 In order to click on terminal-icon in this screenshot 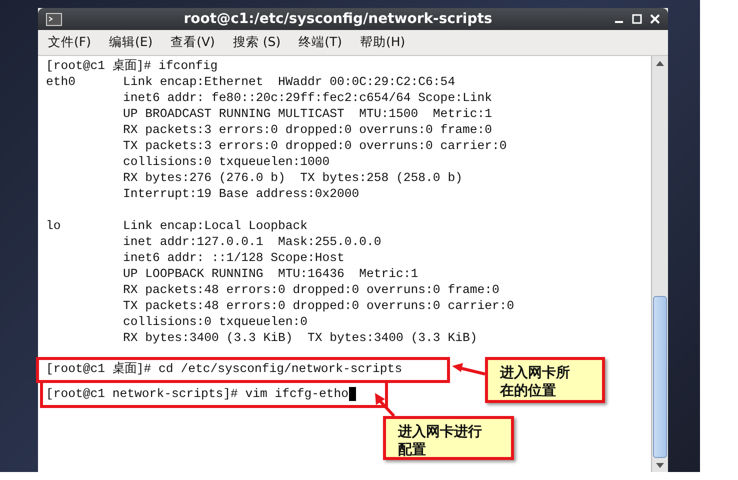, I will do `click(54, 19)`.